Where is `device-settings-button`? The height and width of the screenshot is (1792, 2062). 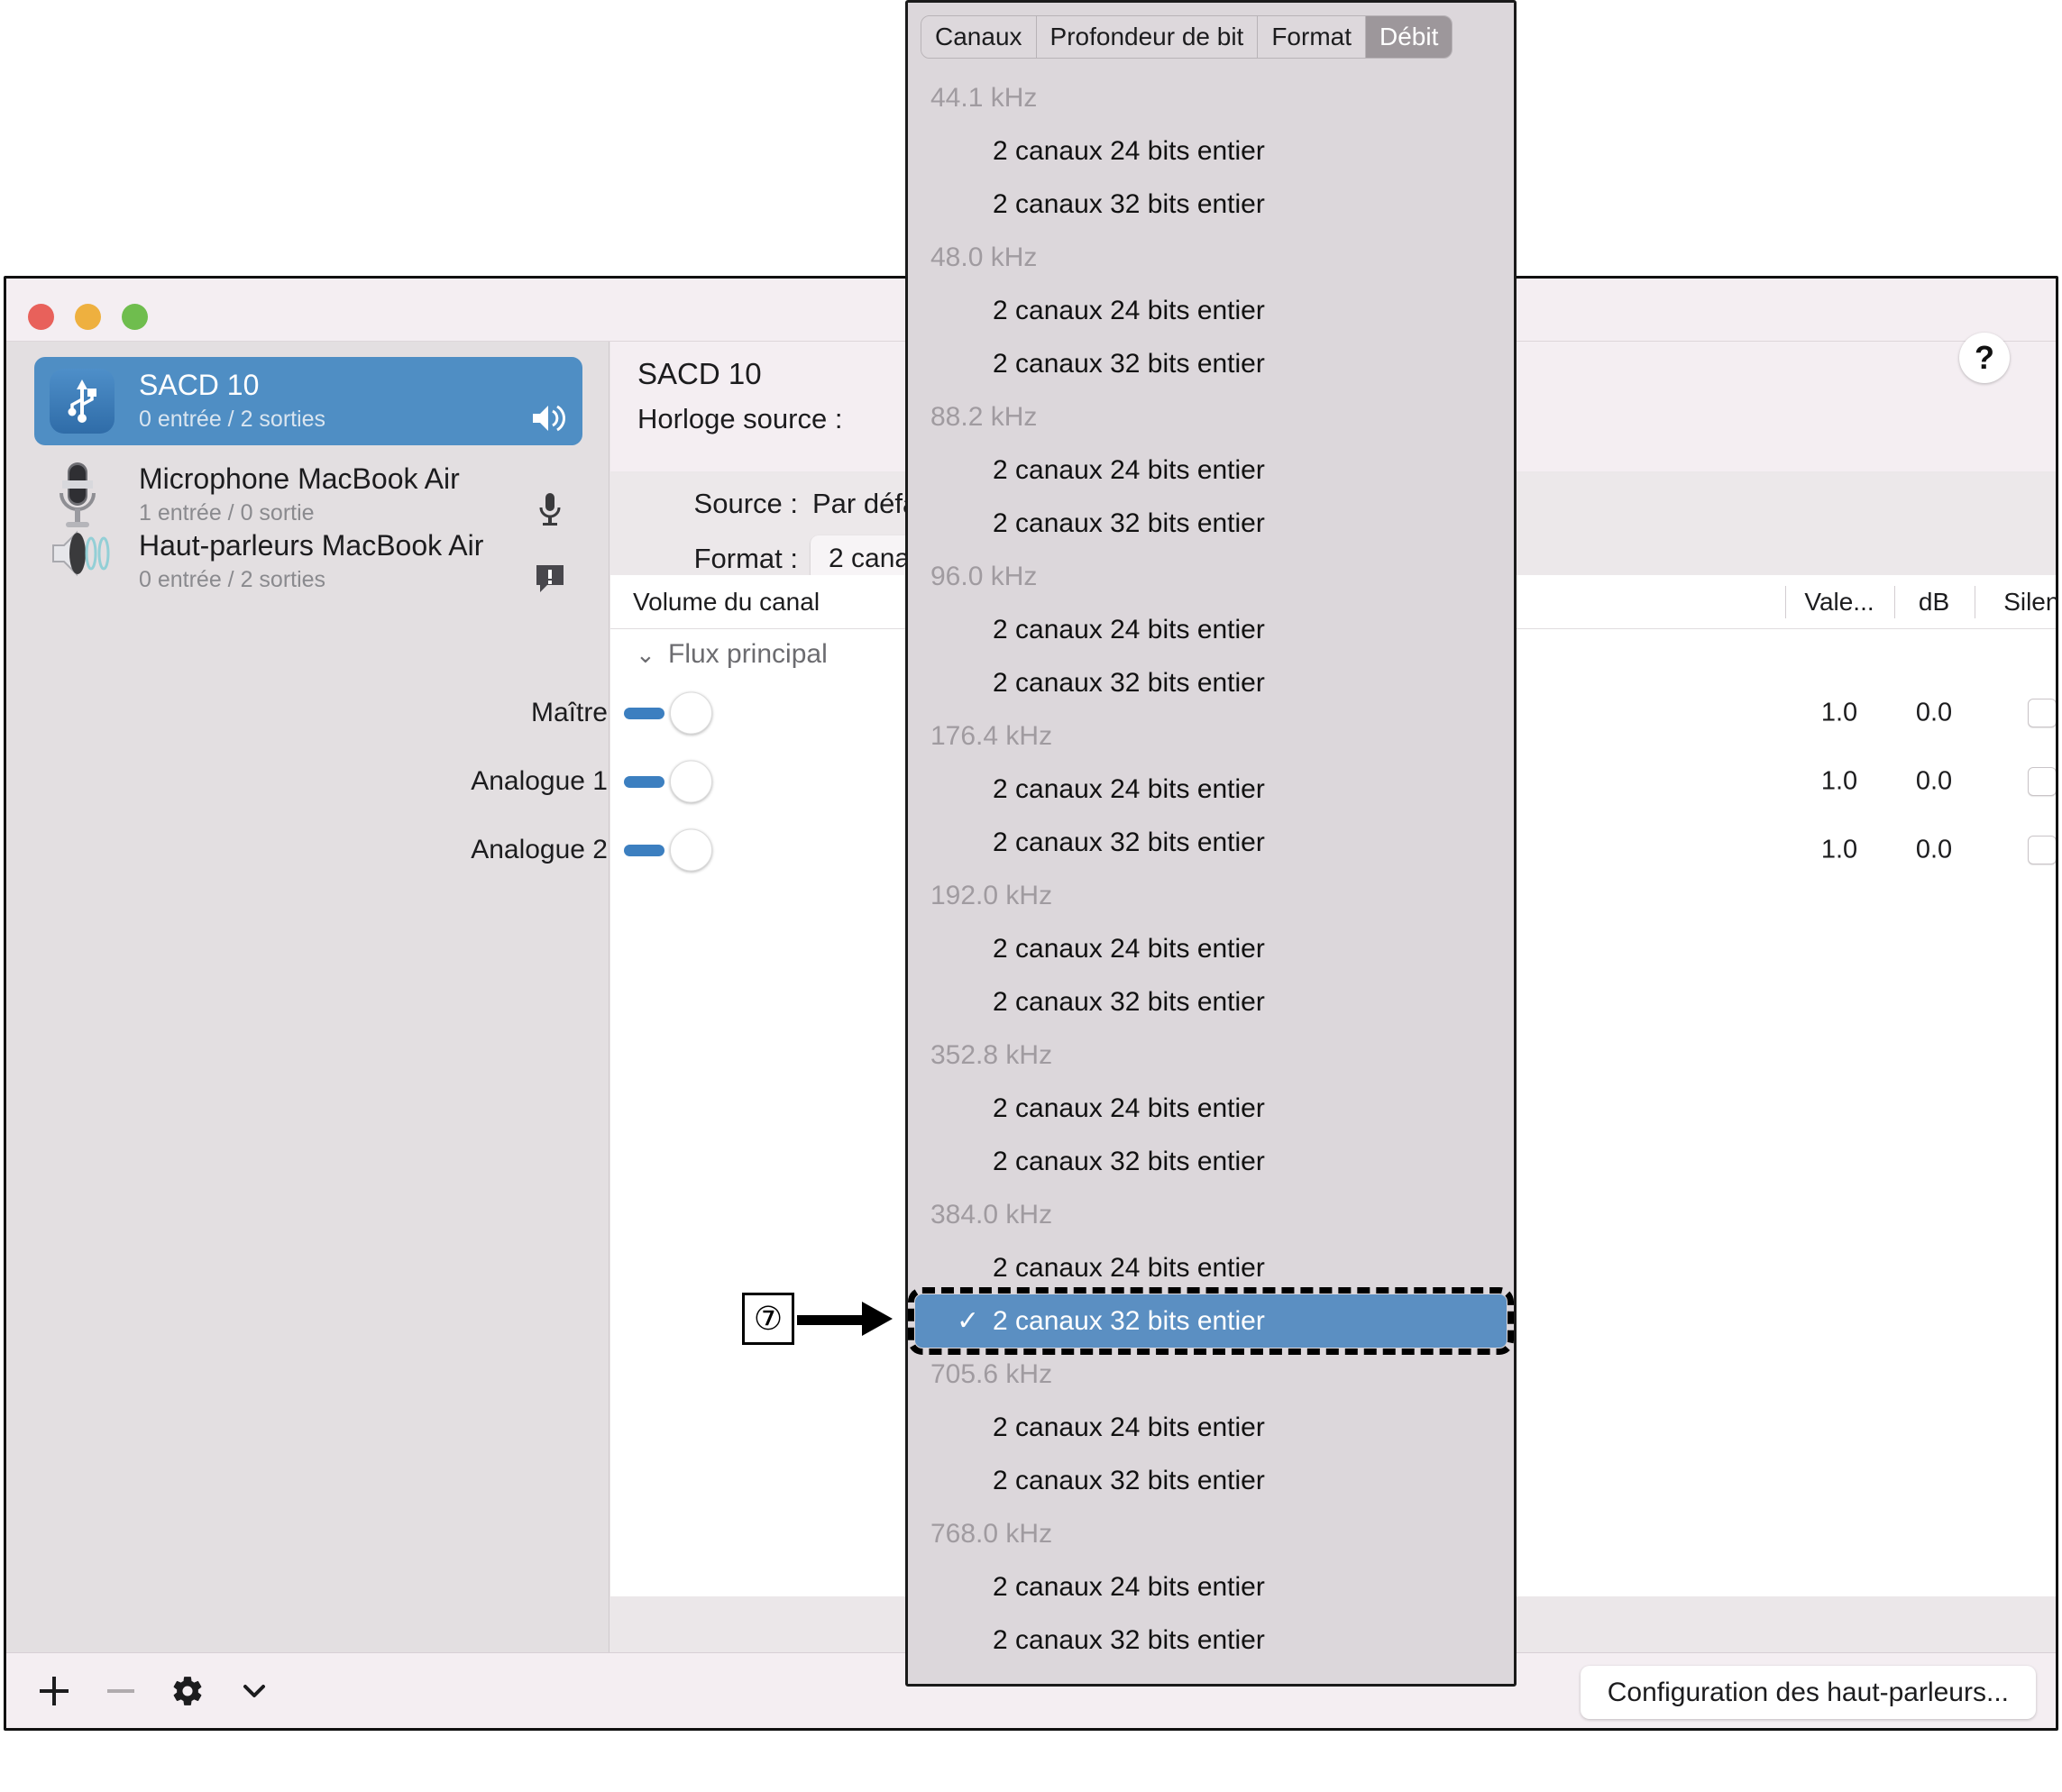 device-settings-button is located at coordinates (187, 1690).